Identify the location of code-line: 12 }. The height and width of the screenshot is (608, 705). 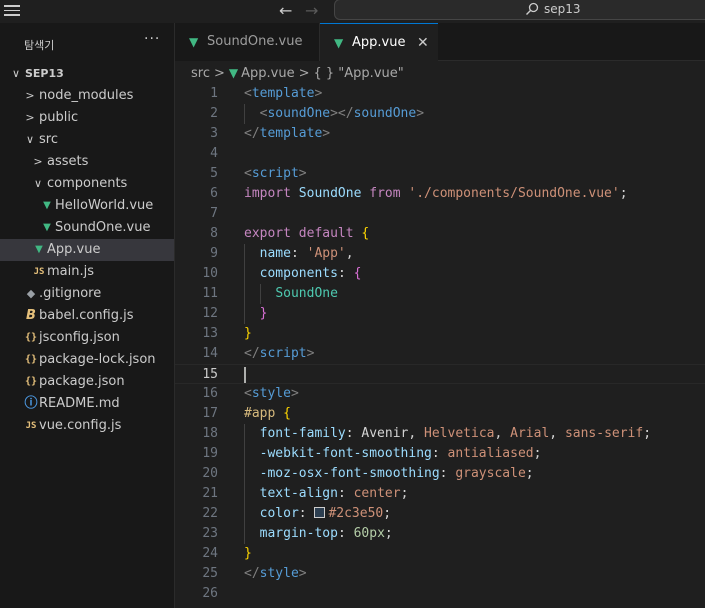
(440, 314).